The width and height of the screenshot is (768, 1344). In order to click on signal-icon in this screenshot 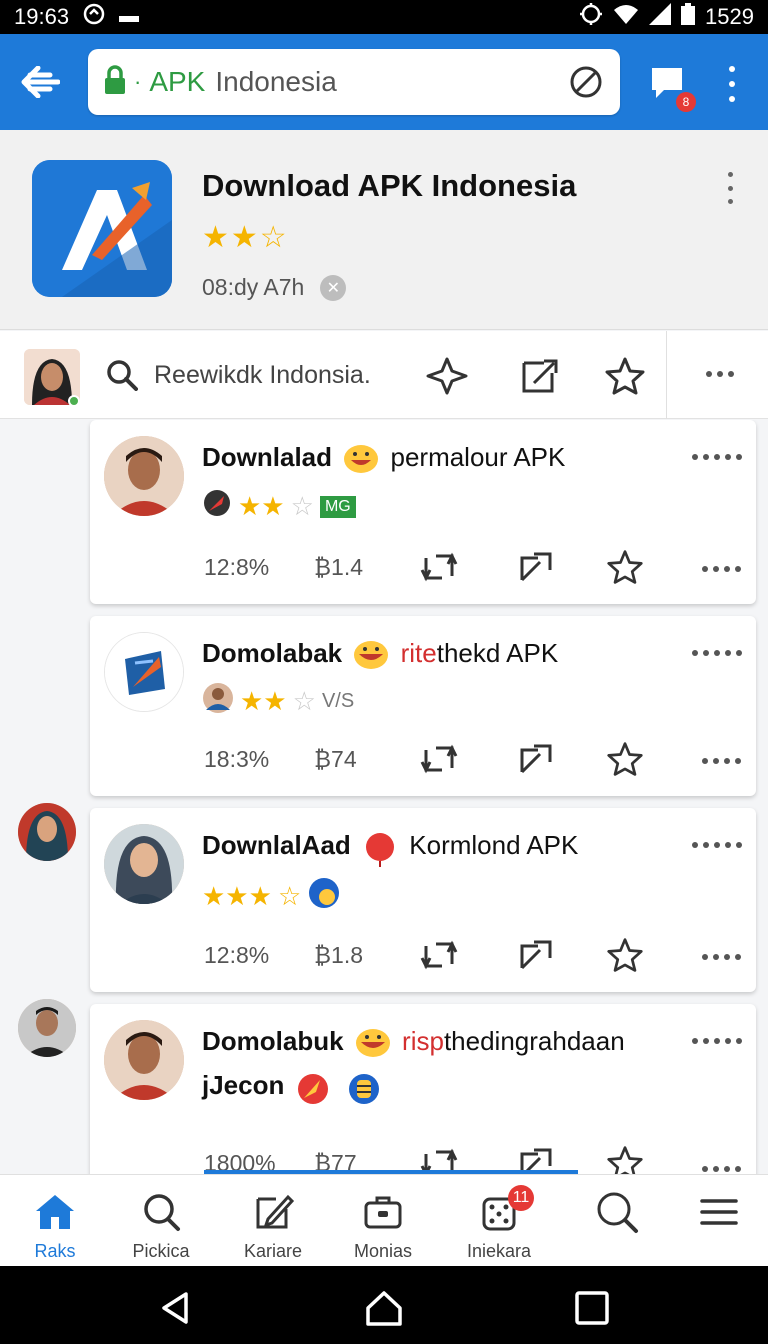, I will do `click(660, 17)`.